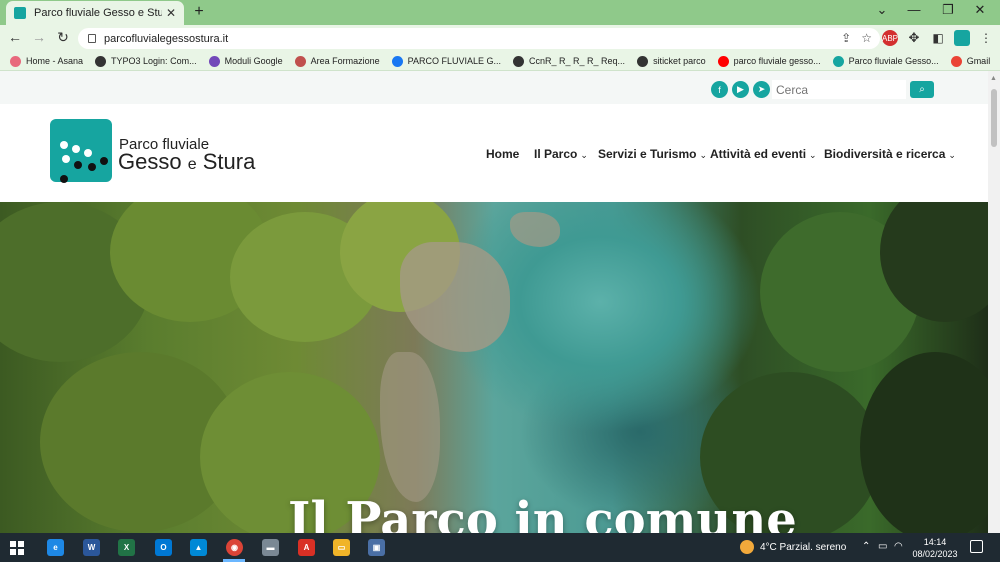  What do you see at coordinates (740, 89) in the screenshot?
I see `youtube-icon: ▶` at bounding box center [740, 89].